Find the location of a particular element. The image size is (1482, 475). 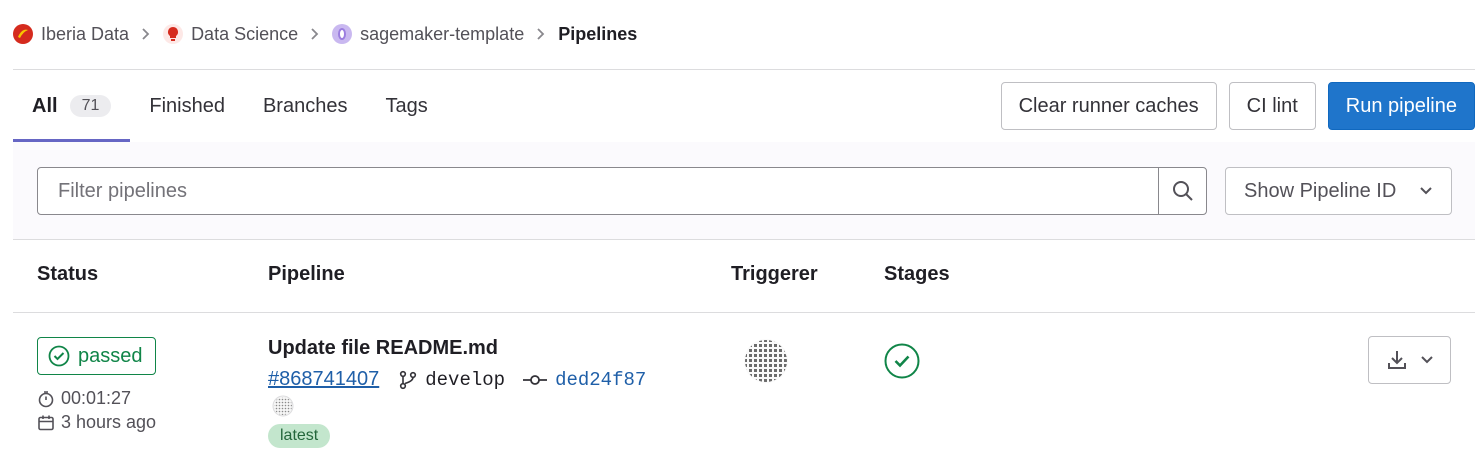

tab-tags: Tags is located at coordinates (406, 106).